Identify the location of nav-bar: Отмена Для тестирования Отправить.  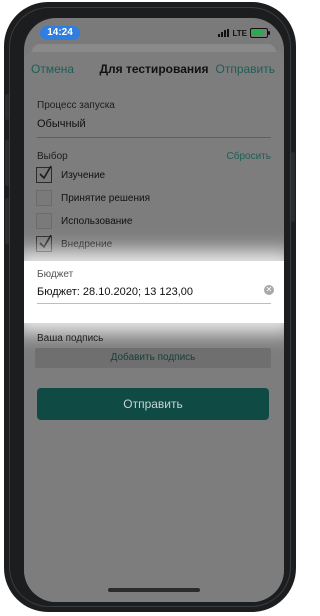
(154, 70).